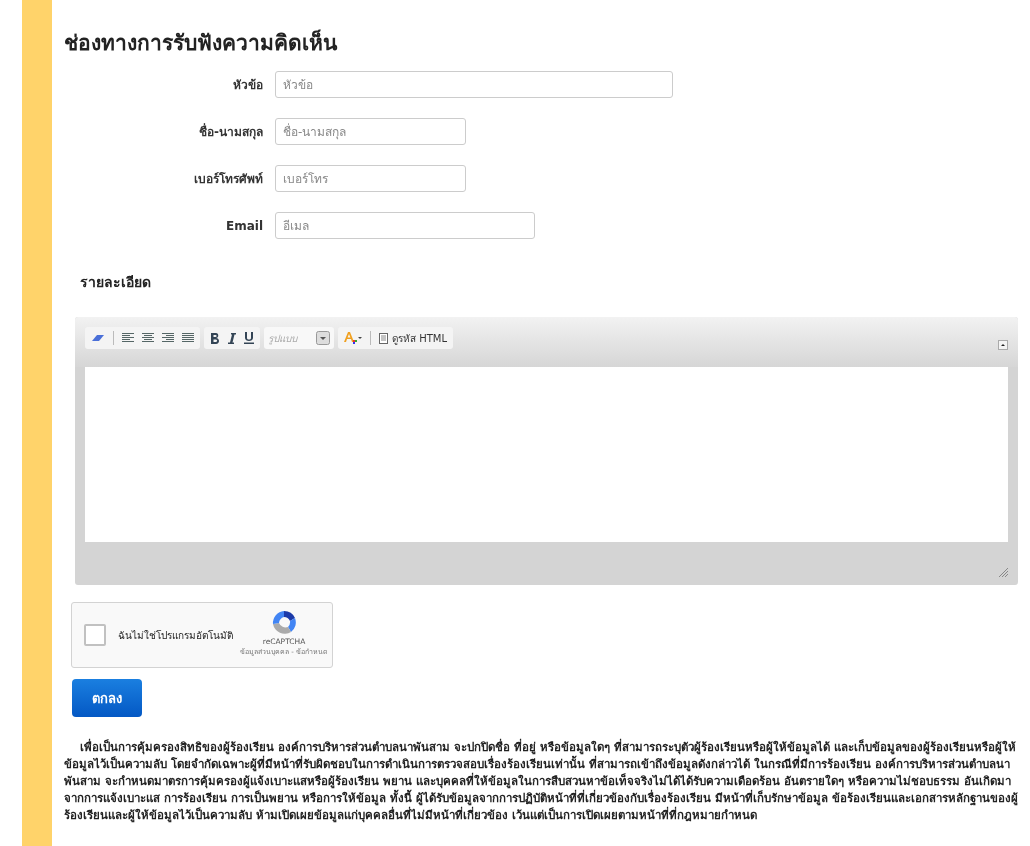 Image resolution: width=1030 pixels, height=846 pixels. I want to click on page-title: ช่องทางการรับฟังความคิดเห็น, so click(201, 42).